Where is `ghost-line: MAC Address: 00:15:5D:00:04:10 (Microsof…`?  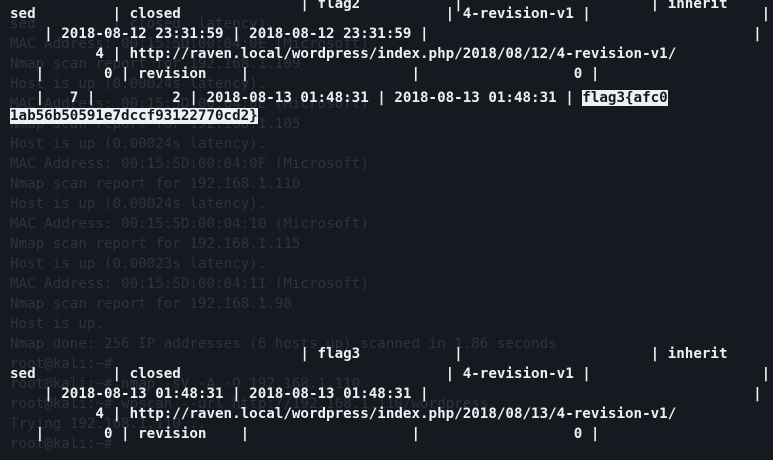 ghost-line: MAC Address: 00:15:5D:00:04:10 (Microsof… is located at coordinates (189, 224).